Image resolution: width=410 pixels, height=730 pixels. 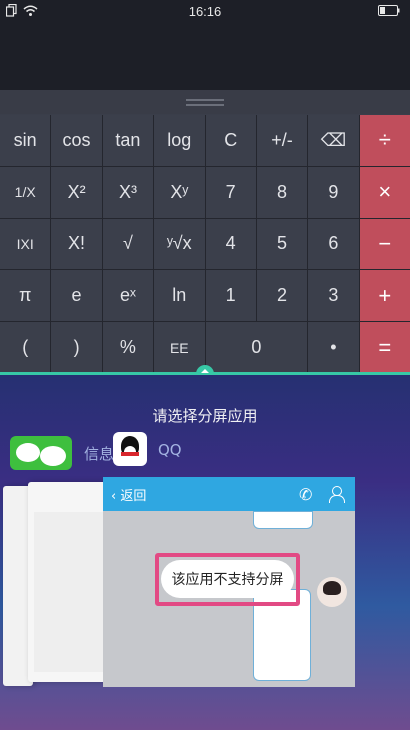 I want to click on key-tan: tan, so click(x=128, y=140).